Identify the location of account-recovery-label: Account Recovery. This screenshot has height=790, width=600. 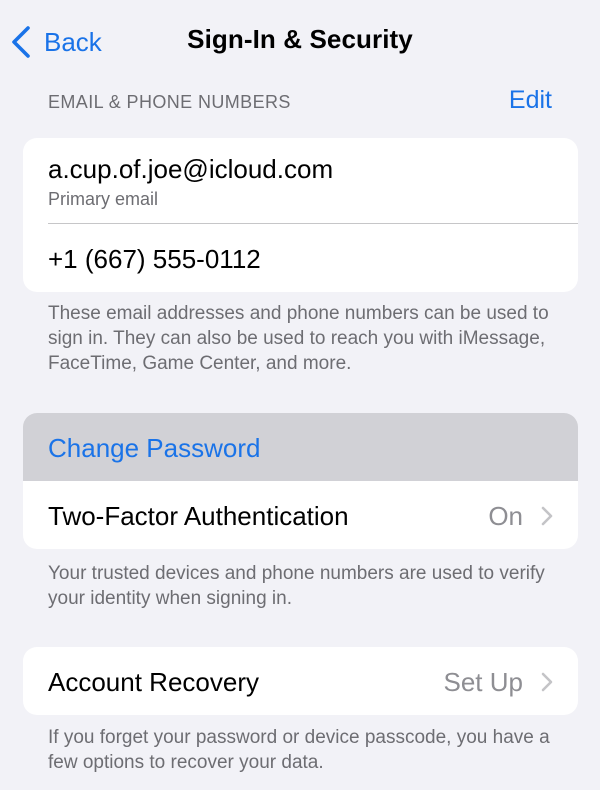
(153, 682).